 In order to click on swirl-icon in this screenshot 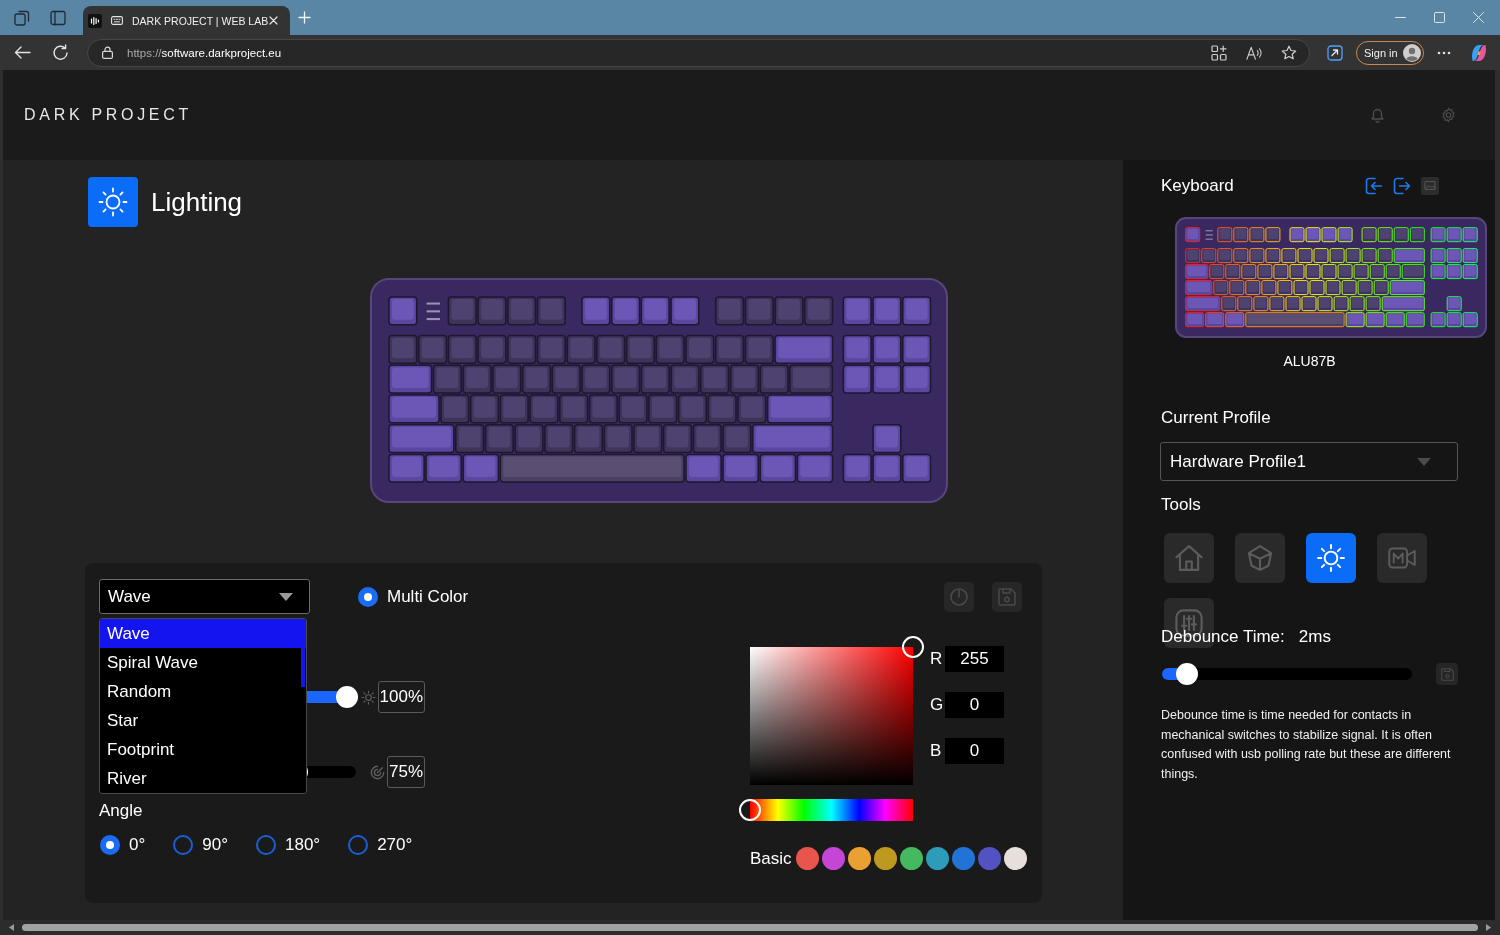, I will do `click(1479, 52)`.